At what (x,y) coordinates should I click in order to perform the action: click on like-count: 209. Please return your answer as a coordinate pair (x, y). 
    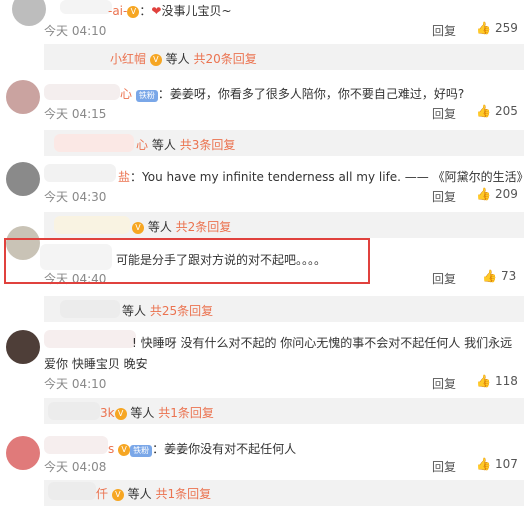
    Looking at the image, I should click on (506, 194).